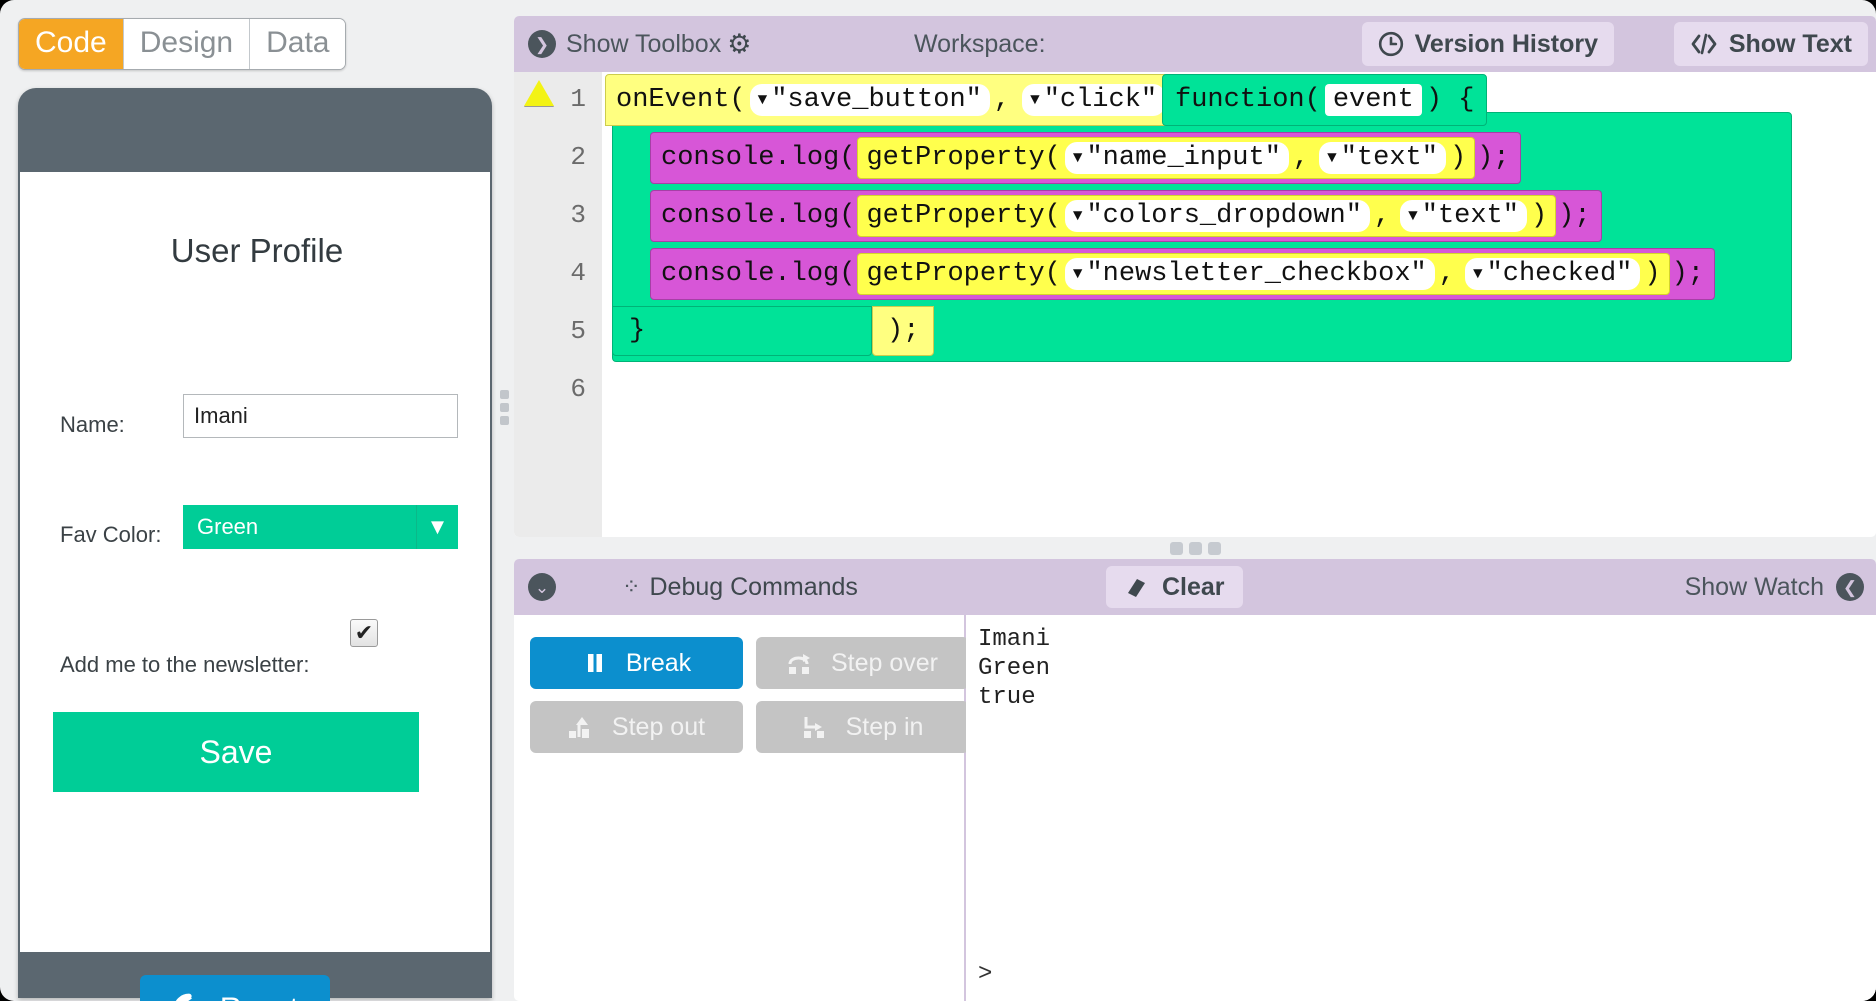  Describe the element at coordinates (236, 752) in the screenshot. I see `save-button: Save` at that location.